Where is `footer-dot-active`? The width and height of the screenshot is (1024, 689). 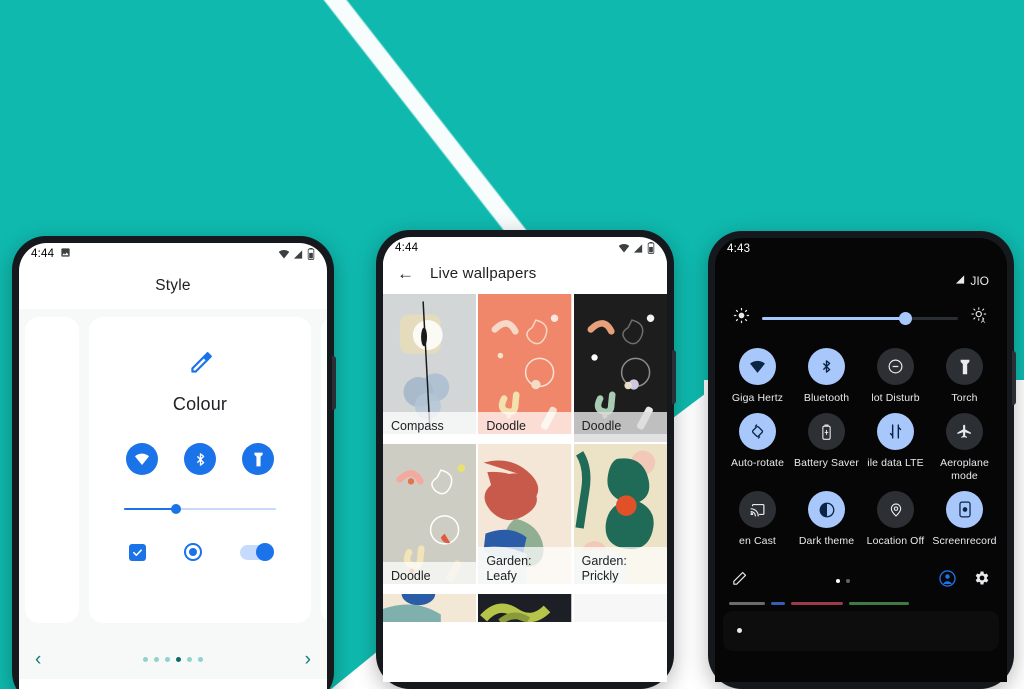 footer-dot-active is located at coordinates (838, 580).